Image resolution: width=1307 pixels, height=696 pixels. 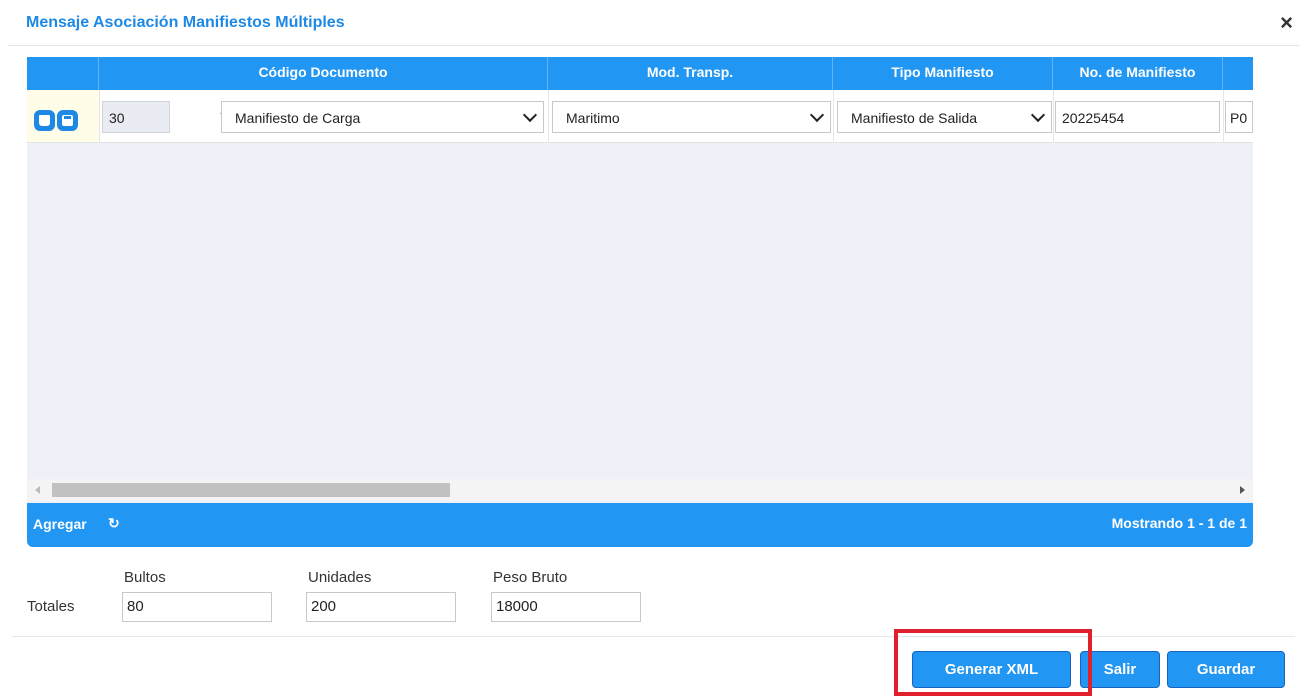 I want to click on header-actions-cell, so click(x=63, y=73).